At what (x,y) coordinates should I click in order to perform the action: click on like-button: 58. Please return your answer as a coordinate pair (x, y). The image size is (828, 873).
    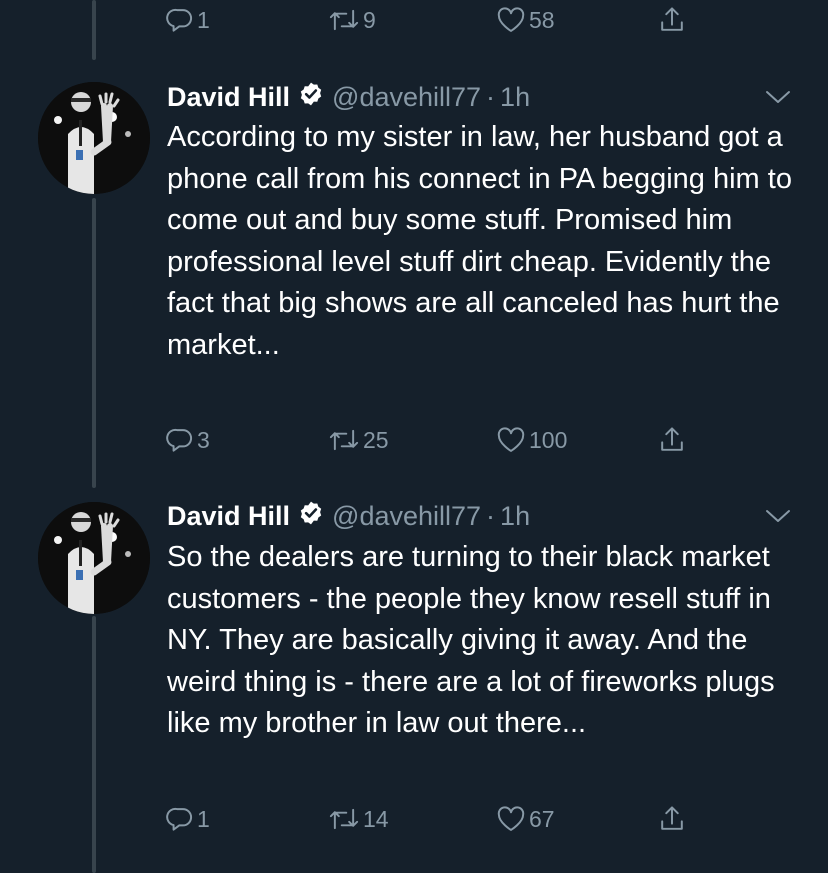
    Looking at the image, I should click on (525, 20).